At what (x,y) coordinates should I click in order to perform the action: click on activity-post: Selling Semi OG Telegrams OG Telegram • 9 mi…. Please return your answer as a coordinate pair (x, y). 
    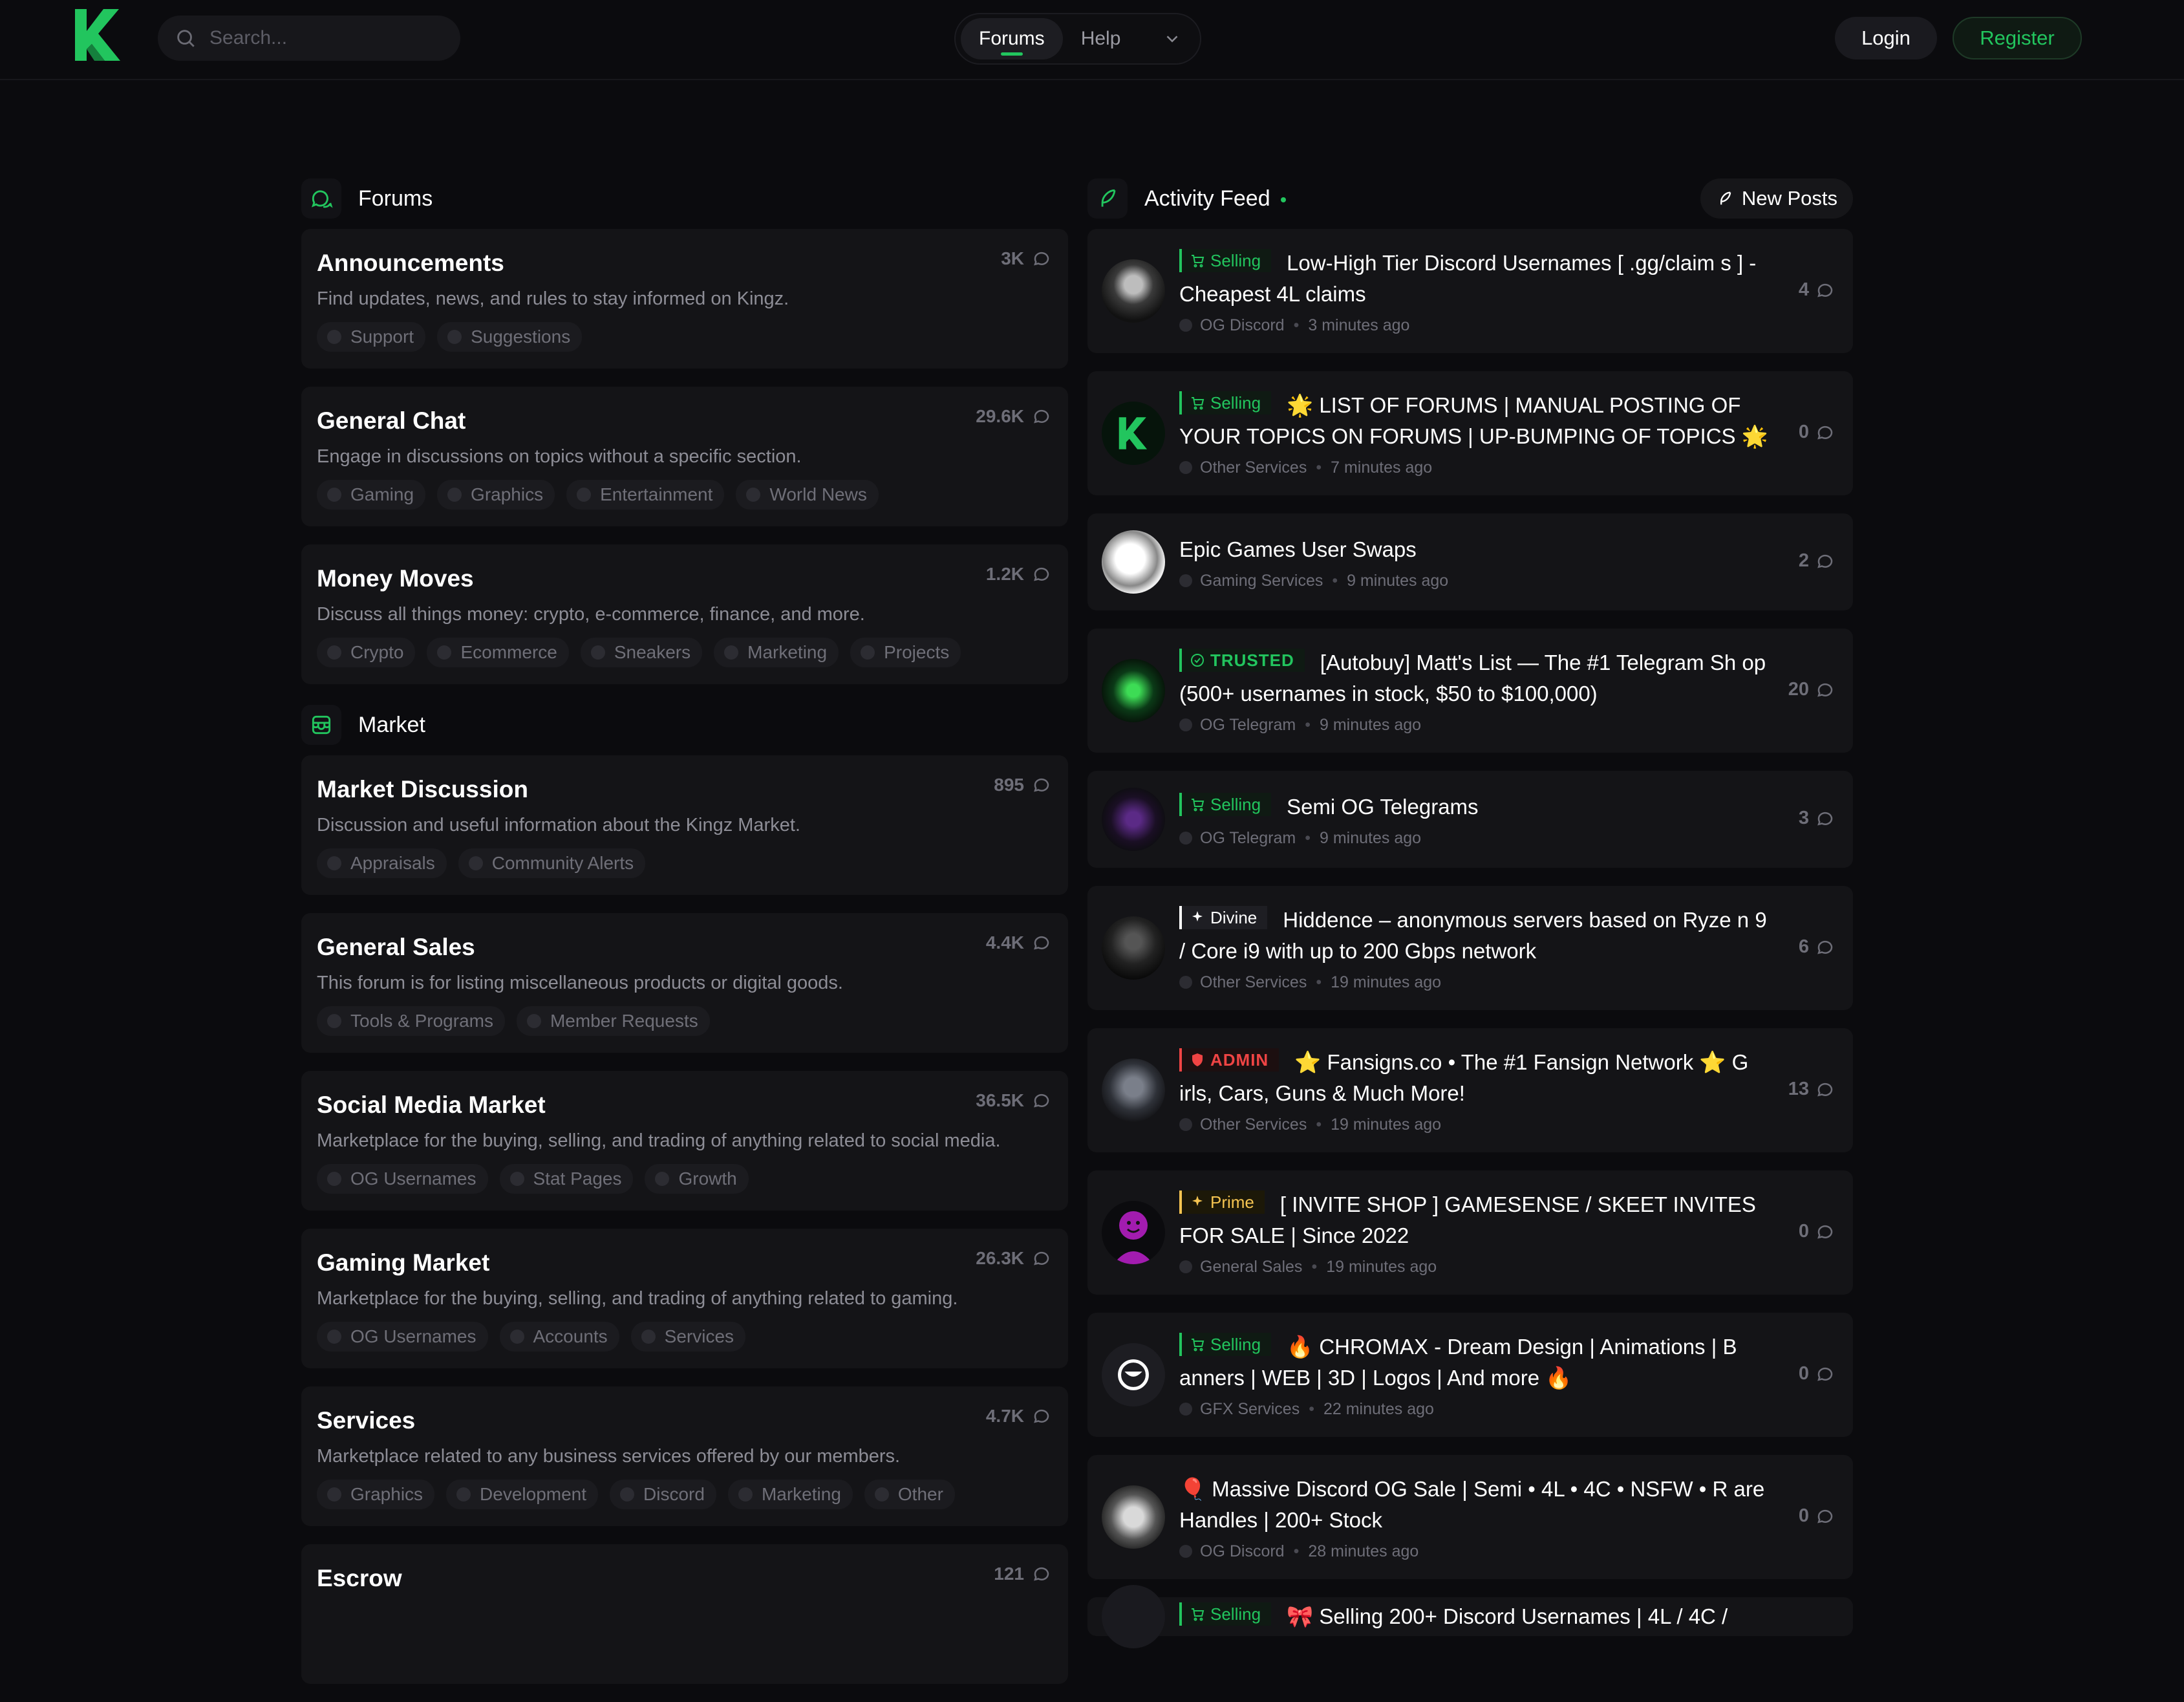
    Looking at the image, I should click on (1470, 819).